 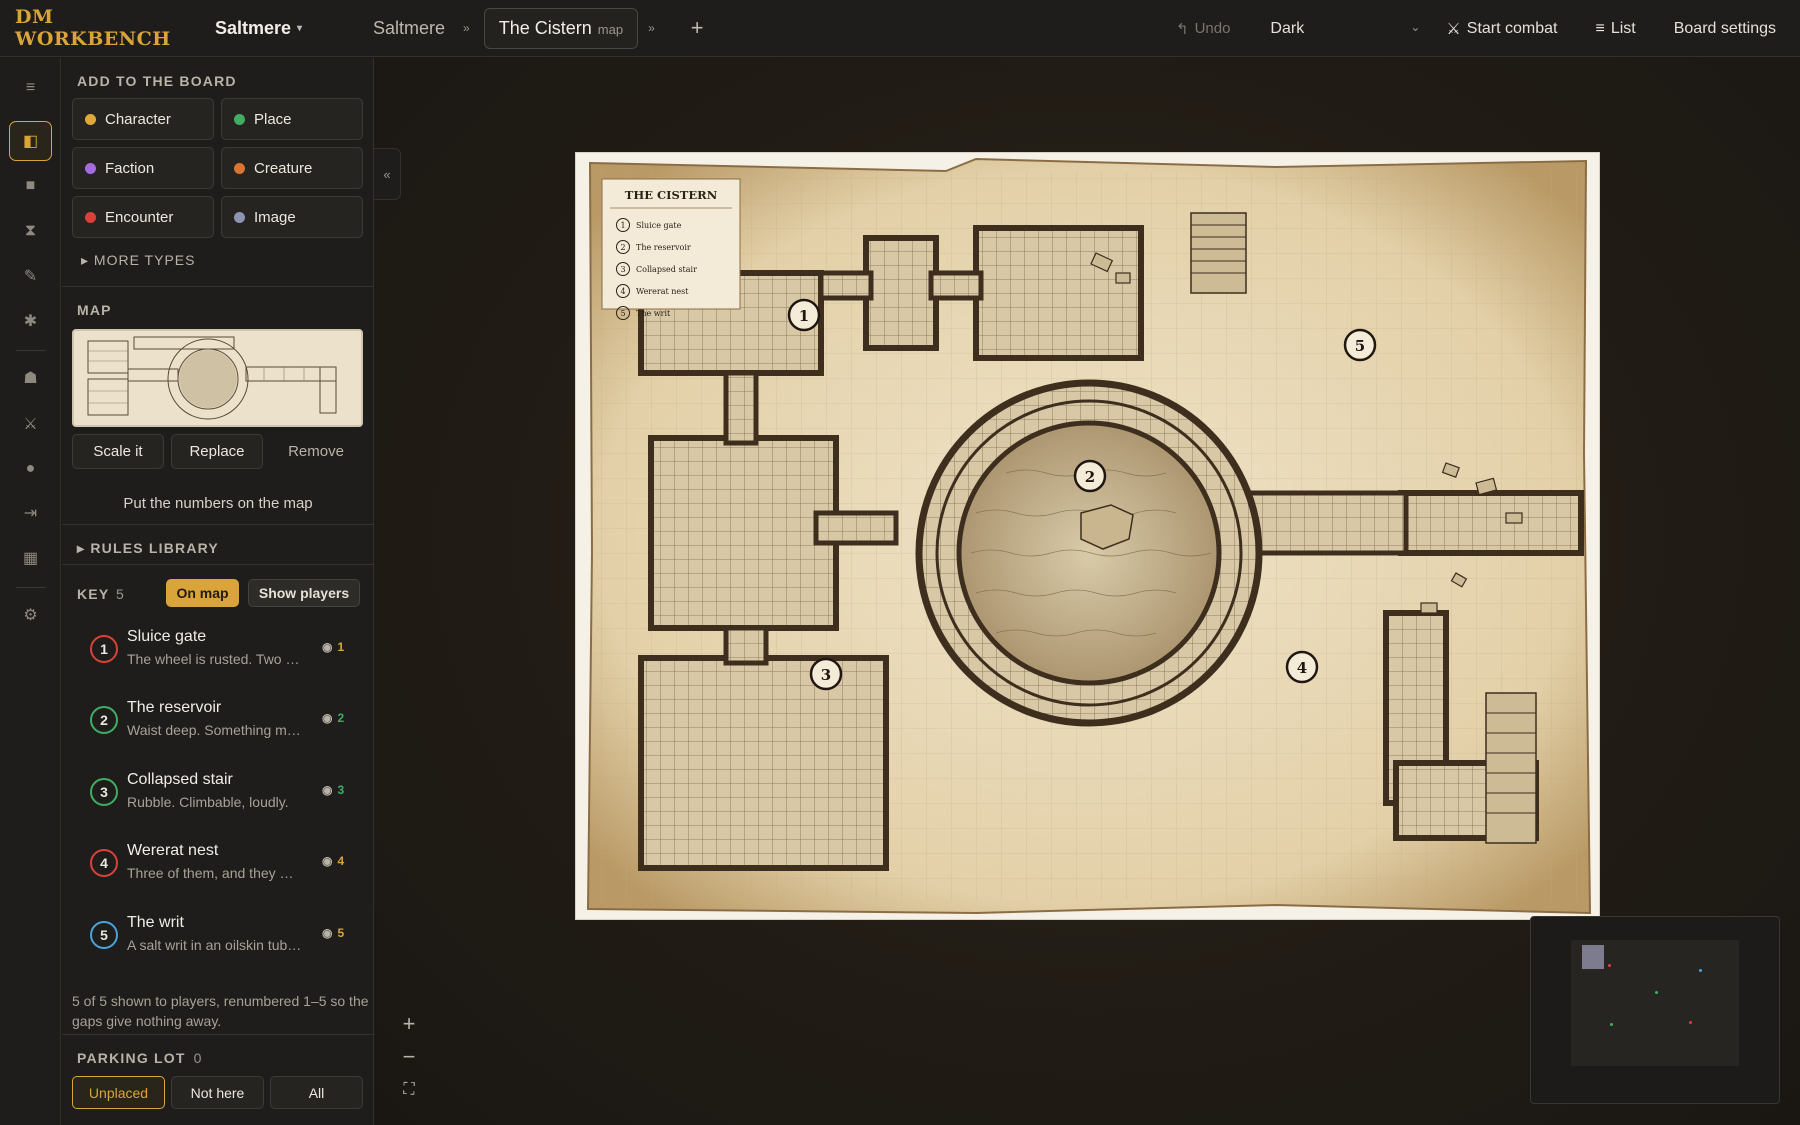 What do you see at coordinates (30, 424) in the screenshot?
I see `sword-icon: ⚔` at bounding box center [30, 424].